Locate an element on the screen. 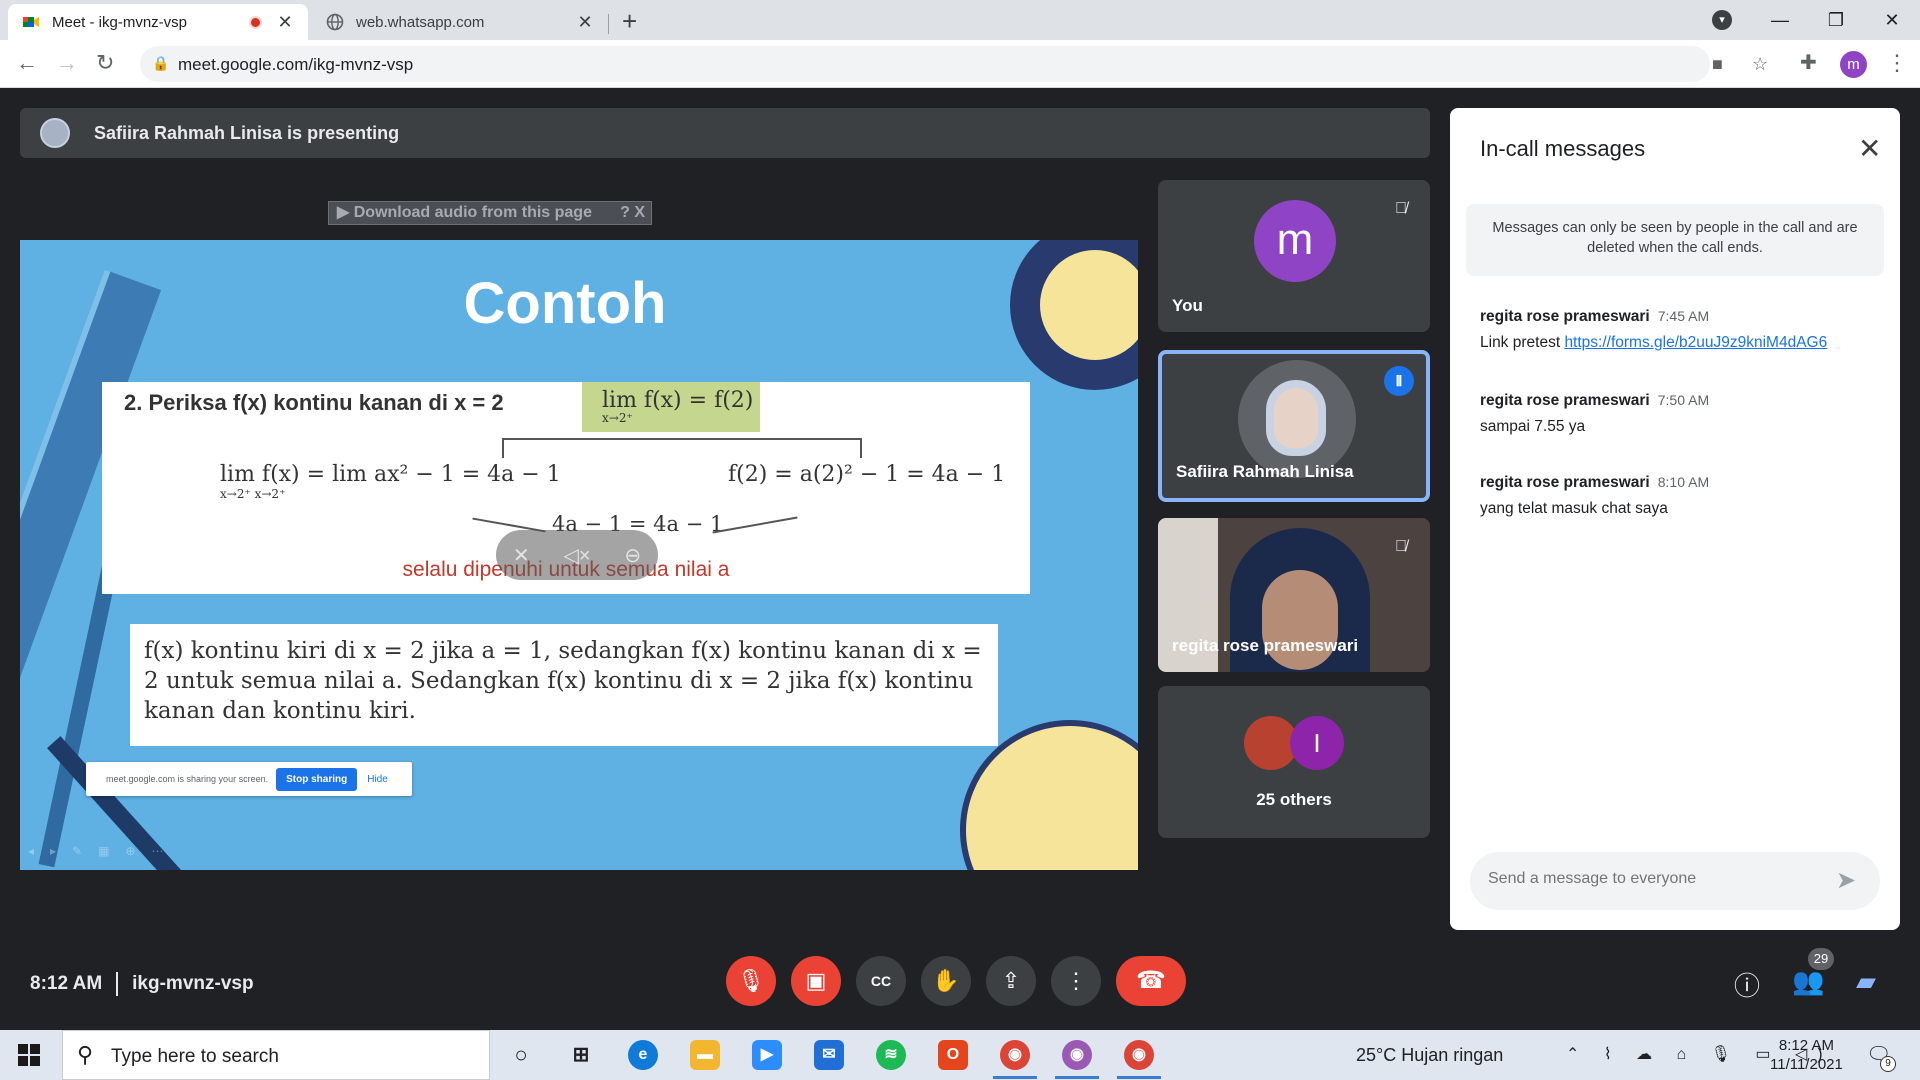  tab-divider is located at coordinates (608, 24).